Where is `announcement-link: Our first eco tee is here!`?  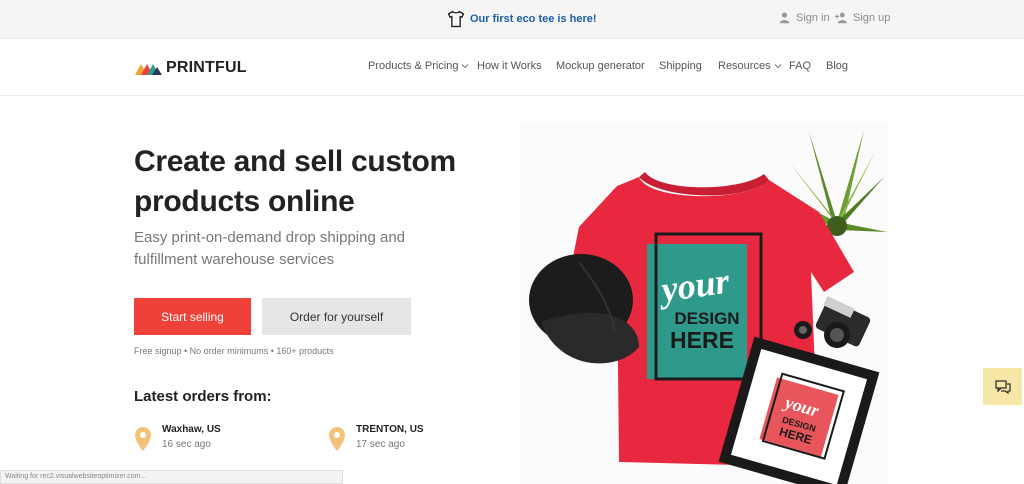
announcement-link: Our first eco tee is here! is located at coordinates (521, 19).